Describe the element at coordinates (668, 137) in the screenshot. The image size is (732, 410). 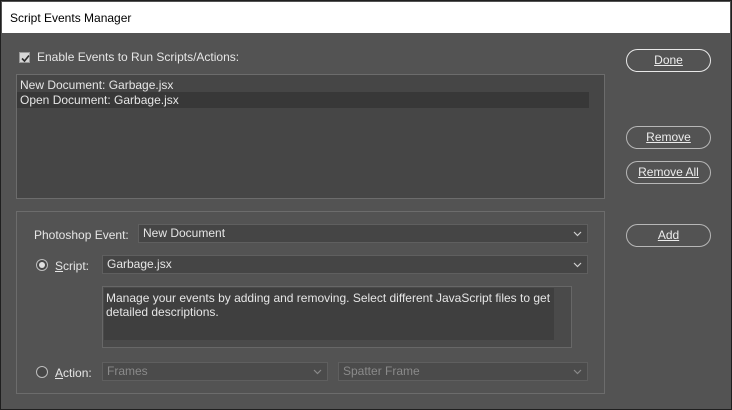
I see `remove-button: Remove` at that location.